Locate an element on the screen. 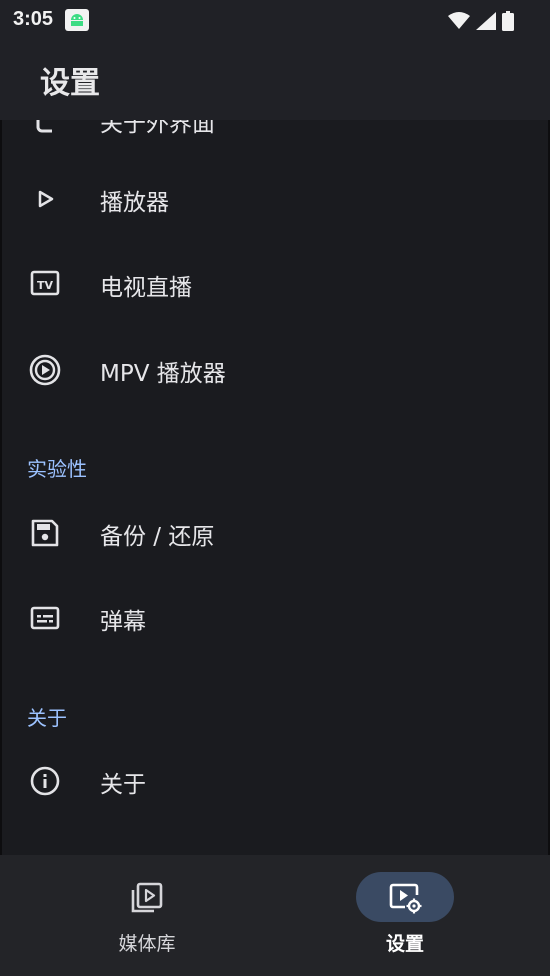 The width and height of the screenshot is (550, 976). battery-icon is located at coordinates (508, 21).